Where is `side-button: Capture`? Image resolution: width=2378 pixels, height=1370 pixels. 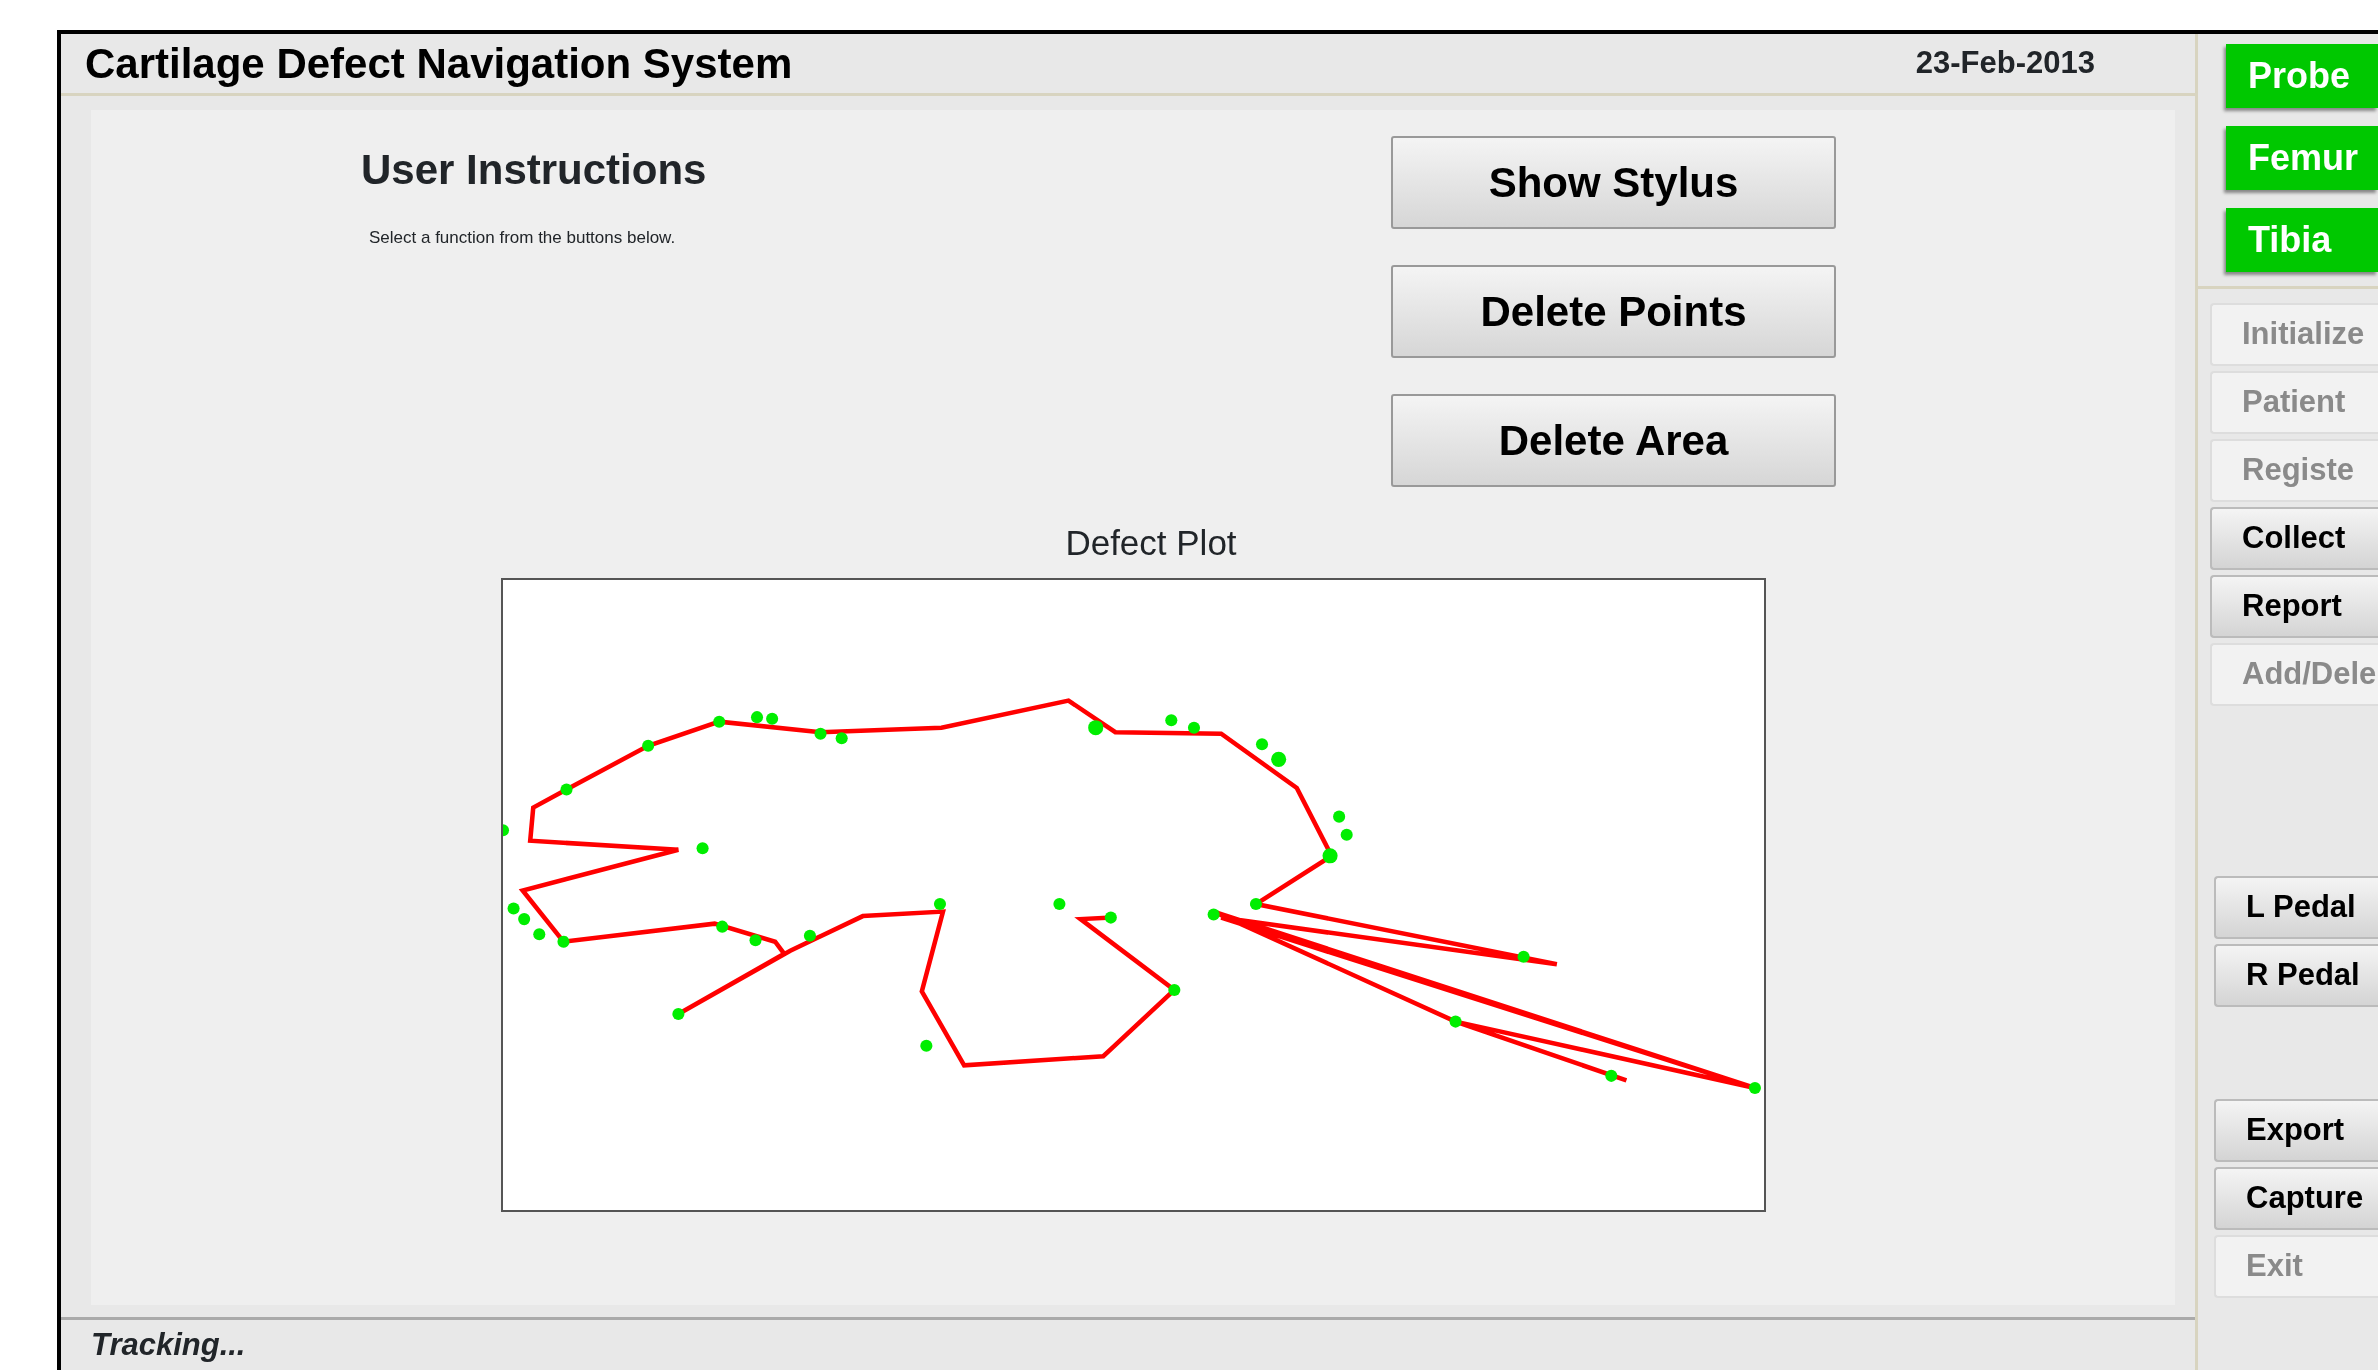
side-button: Capture is located at coordinates (2296, 1198).